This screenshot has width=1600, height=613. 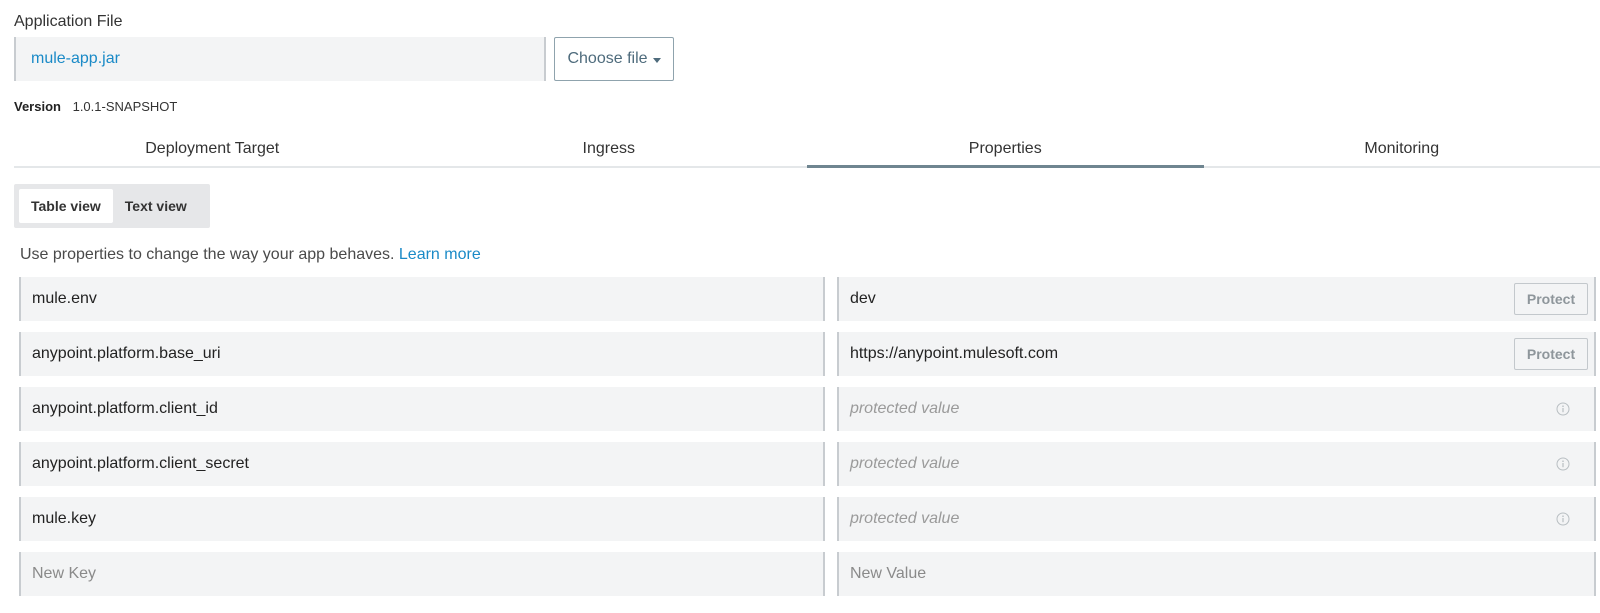 What do you see at coordinates (1216, 574) in the screenshot?
I see `new-value-input: New Value` at bounding box center [1216, 574].